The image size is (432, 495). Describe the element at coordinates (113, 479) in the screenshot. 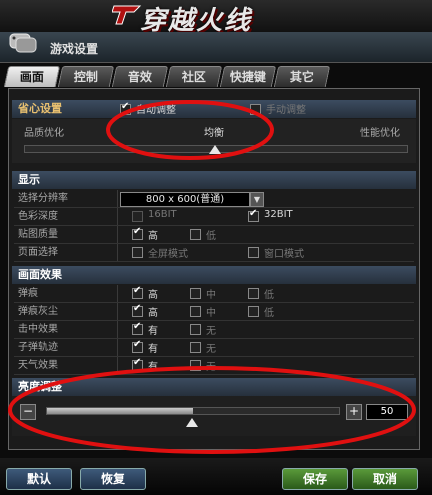

I see `restore-button: 恢复` at that location.